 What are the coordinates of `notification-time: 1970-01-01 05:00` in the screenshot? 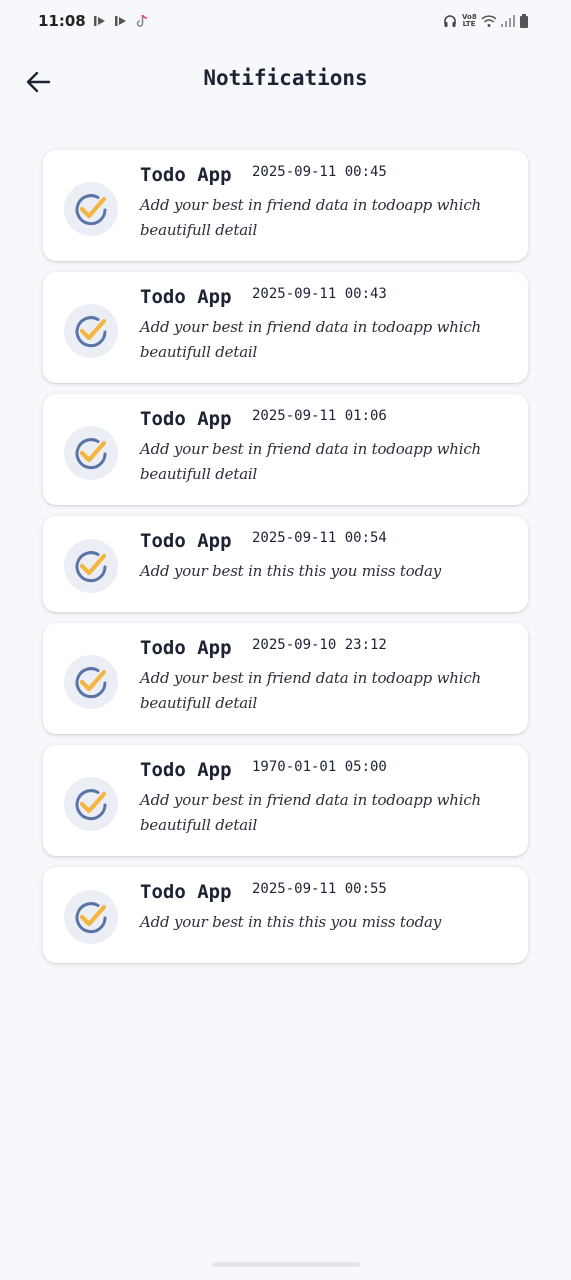 It's located at (319, 767).